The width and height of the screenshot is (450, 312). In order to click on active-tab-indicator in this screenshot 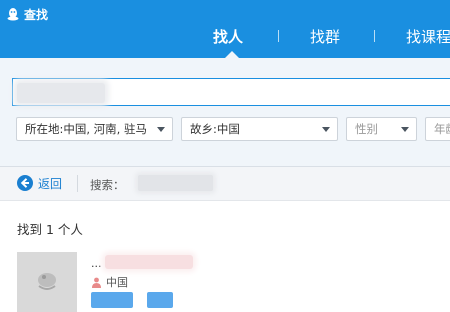, I will do `click(232, 54)`.